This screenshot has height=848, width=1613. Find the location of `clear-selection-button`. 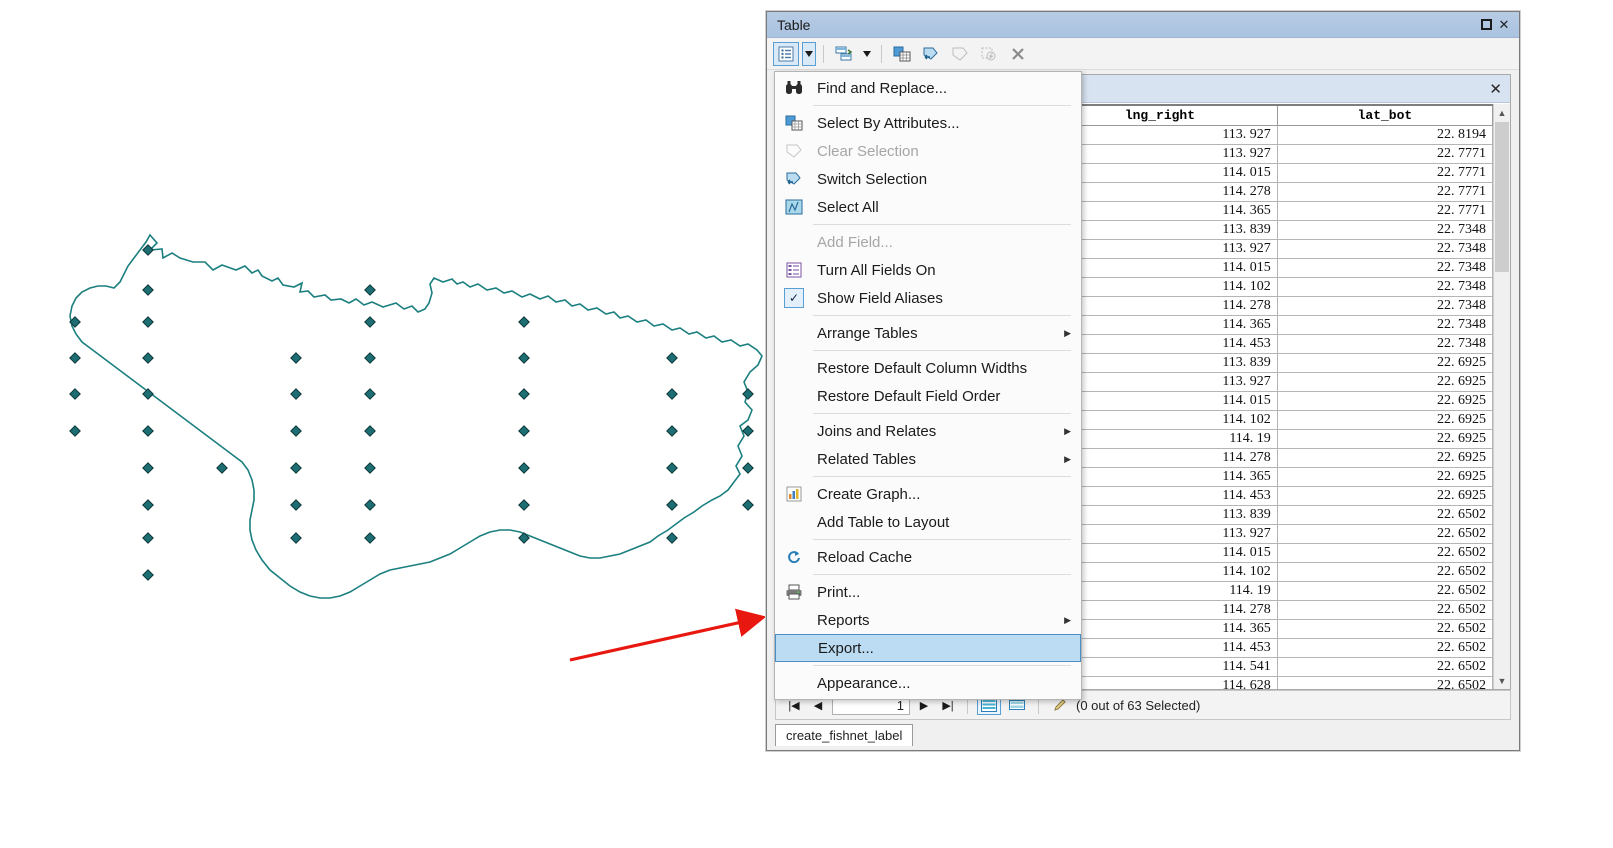

clear-selection-button is located at coordinates (960, 54).